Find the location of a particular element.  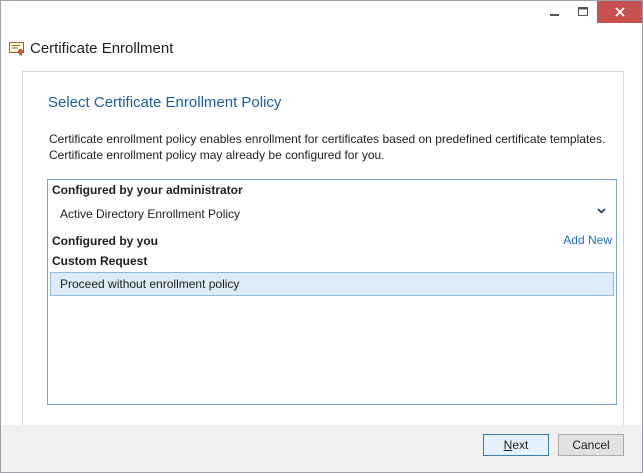

policy-item-proceed-without-policy: Proceed without enrollment policy is located at coordinates (332, 284).